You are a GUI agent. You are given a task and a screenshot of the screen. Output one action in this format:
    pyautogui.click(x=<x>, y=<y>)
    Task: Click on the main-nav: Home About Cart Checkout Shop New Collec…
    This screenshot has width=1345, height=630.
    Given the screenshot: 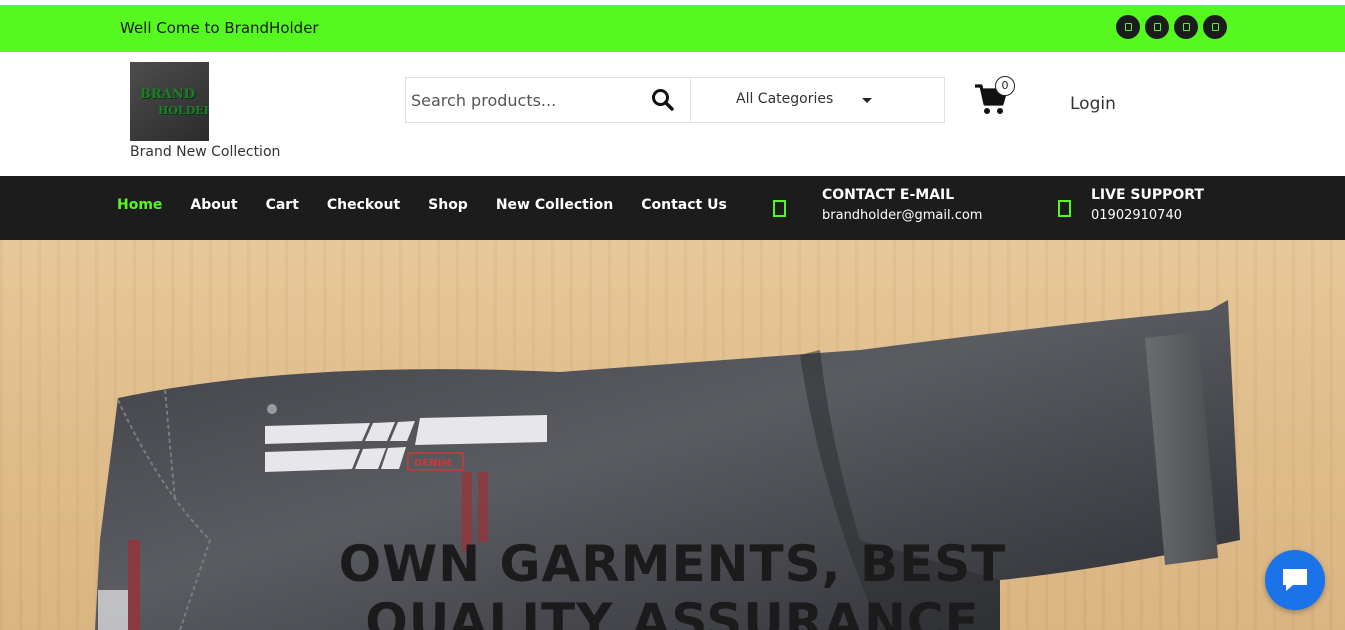 What is the action you would take?
    pyautogui.click(x=672, y=208)
    